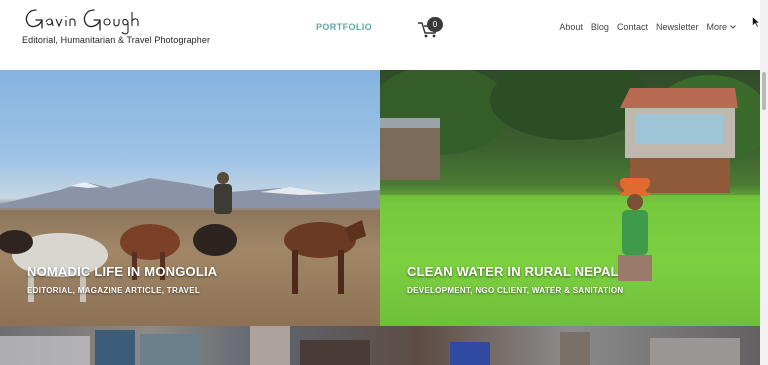  Describe the element at coordinates (756, 22) in the screenshot. I see `cursor-icon` at that location.